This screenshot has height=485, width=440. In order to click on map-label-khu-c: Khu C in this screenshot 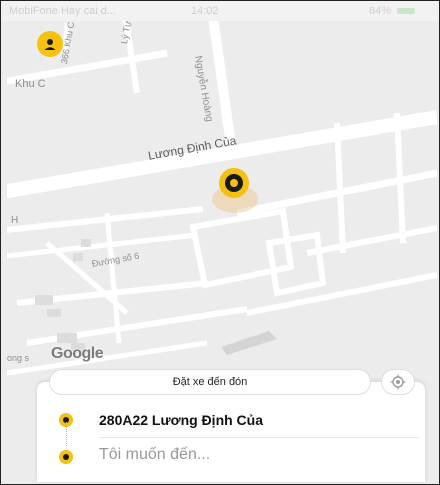, I will do `click(30, 84)`.